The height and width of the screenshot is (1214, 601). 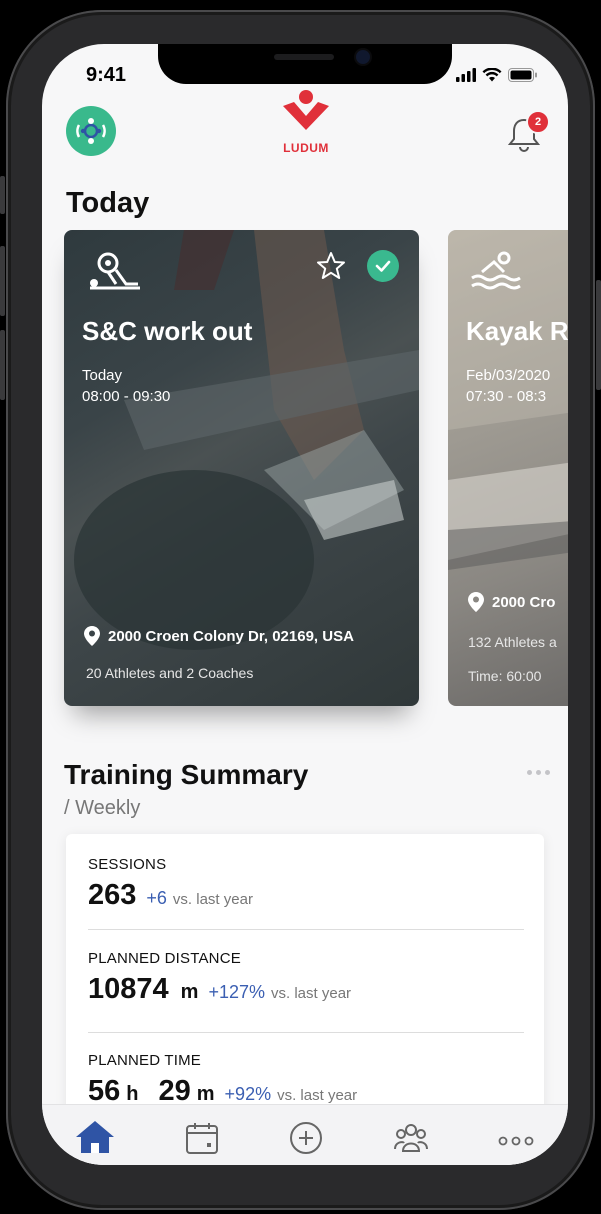 I want to click on power-button, so click(x=598, y=335).